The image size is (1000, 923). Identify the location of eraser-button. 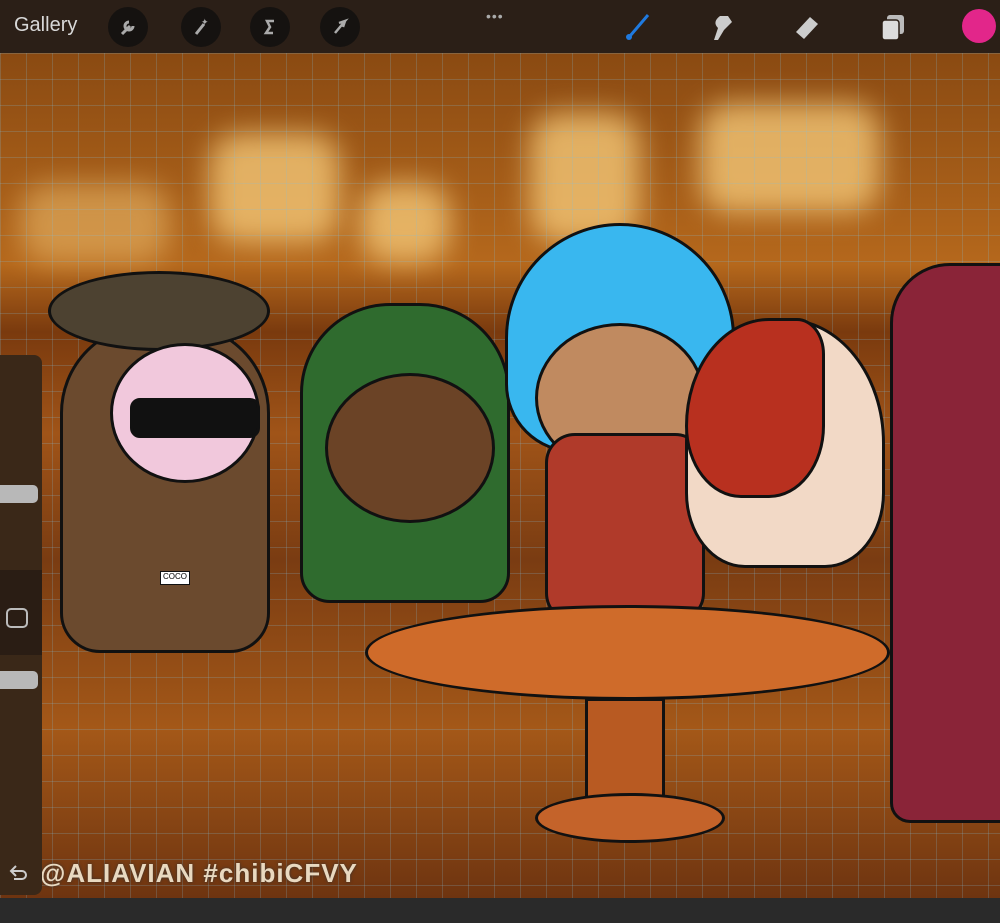
(807, 27).